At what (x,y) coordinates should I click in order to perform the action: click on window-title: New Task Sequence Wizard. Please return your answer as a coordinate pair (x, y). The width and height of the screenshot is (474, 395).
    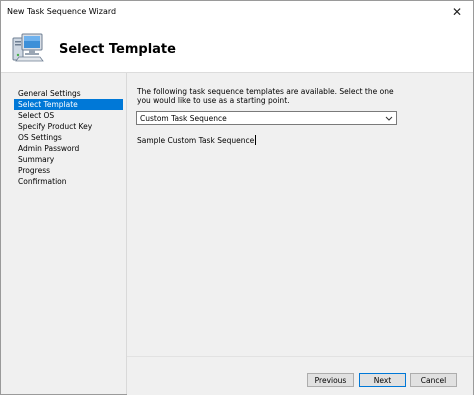
    Looking at the image, I should click on (62, 11).